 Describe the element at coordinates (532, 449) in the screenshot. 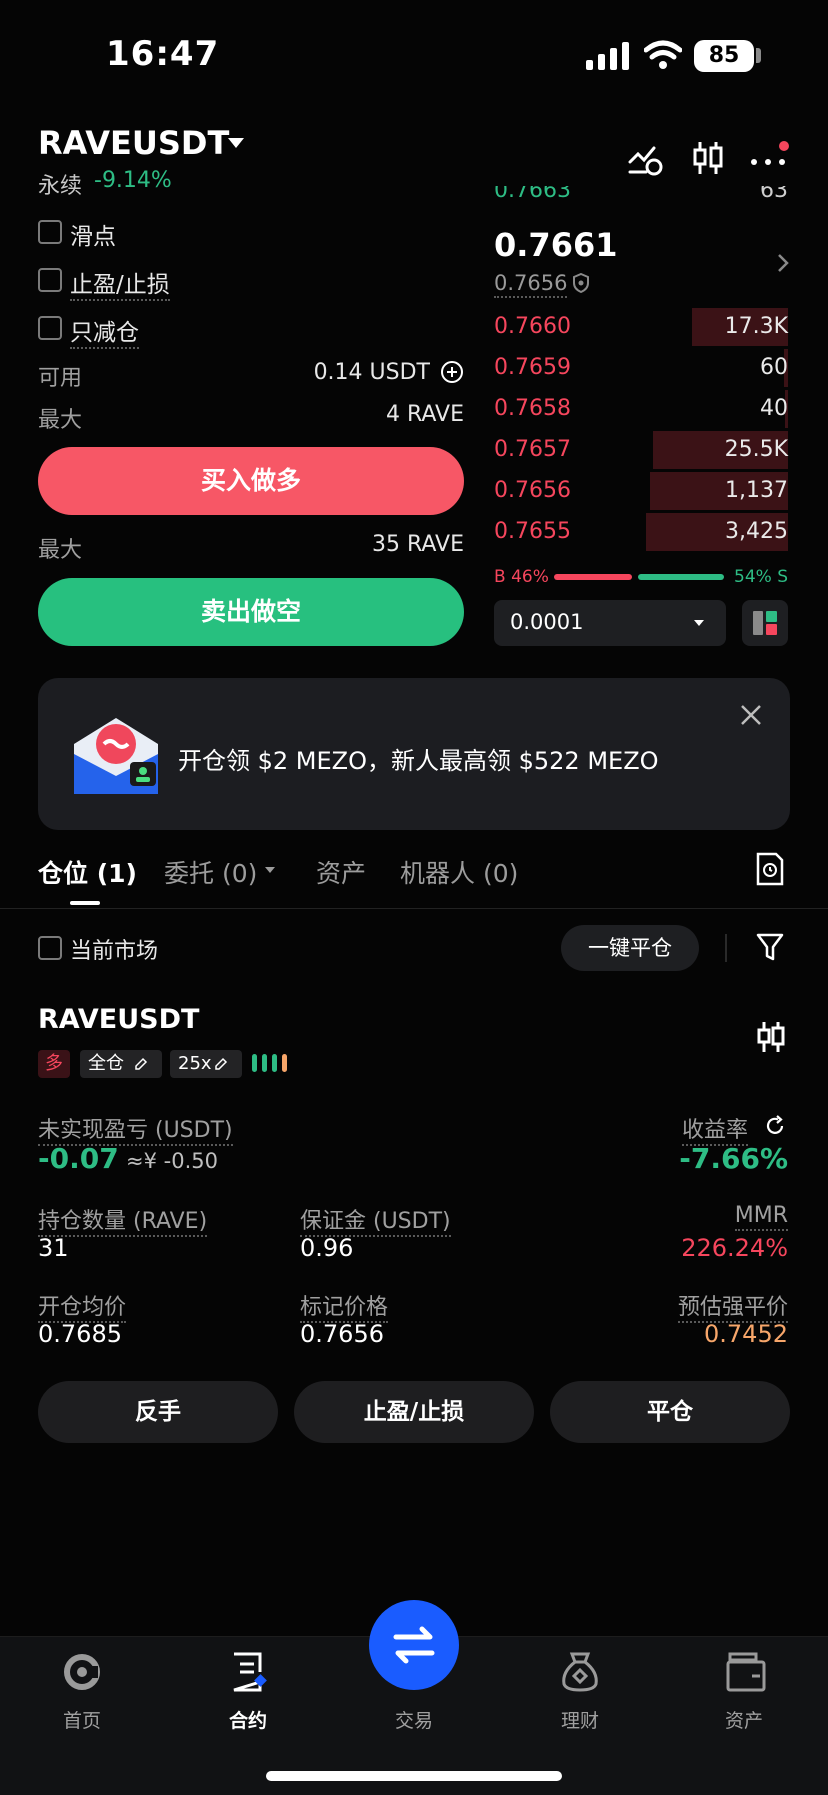

I see `ask-price: 0.7657` at that location.